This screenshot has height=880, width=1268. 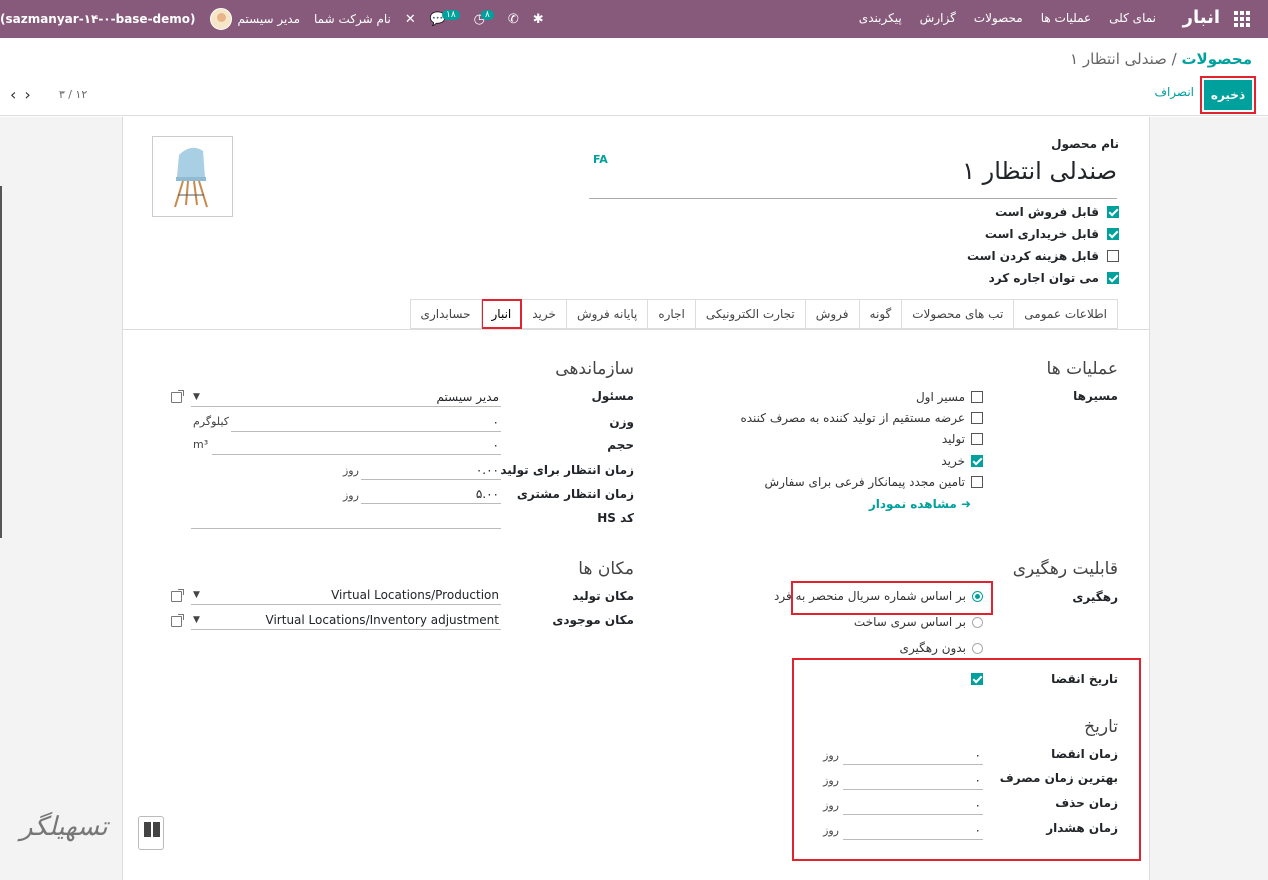 I want to click on volume-value: ۰, so click(x=495, y=445).